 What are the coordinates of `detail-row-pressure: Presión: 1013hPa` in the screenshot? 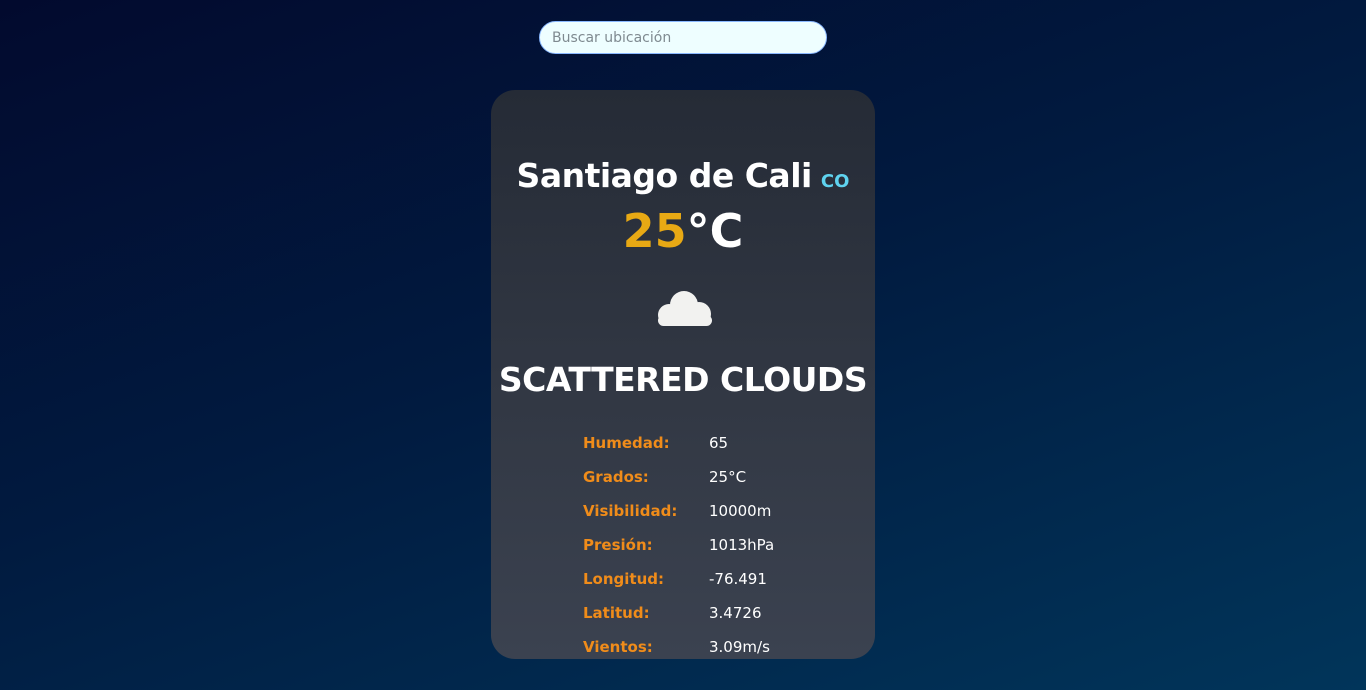 It's located at (713, 545).